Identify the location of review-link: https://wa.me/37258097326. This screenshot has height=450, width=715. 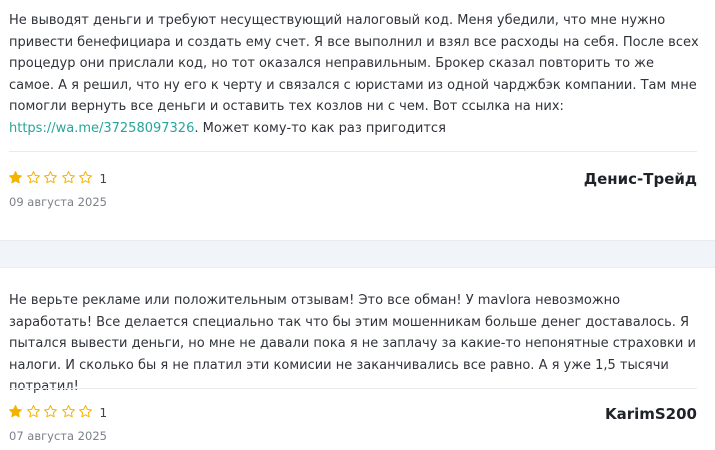
(101, 128).